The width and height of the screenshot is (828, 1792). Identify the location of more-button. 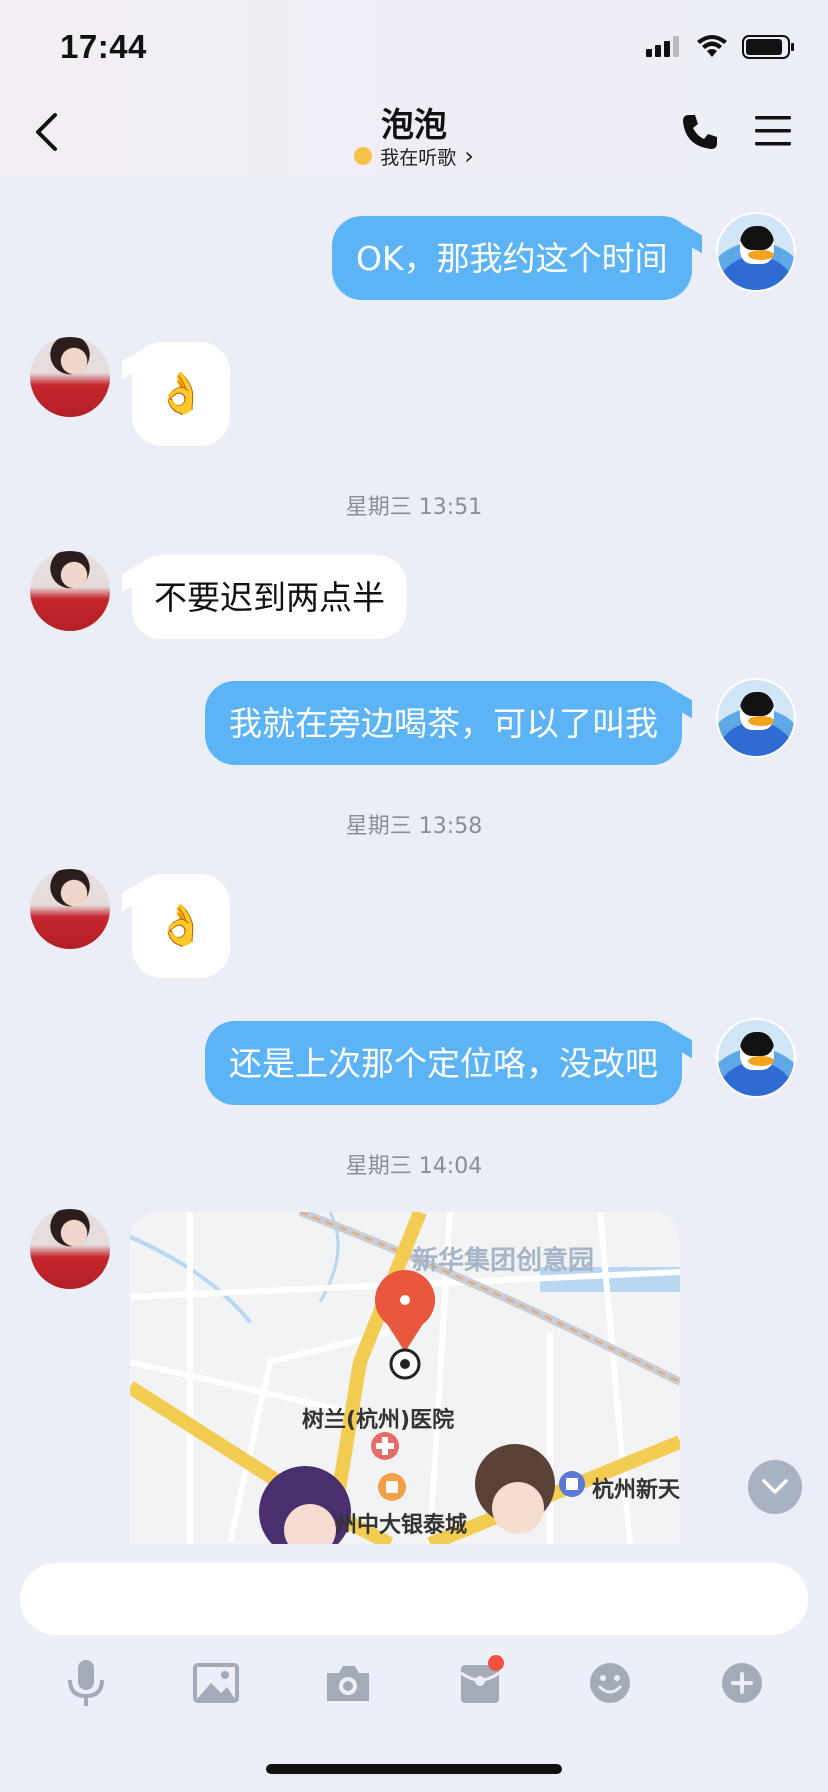
(742, 1683).